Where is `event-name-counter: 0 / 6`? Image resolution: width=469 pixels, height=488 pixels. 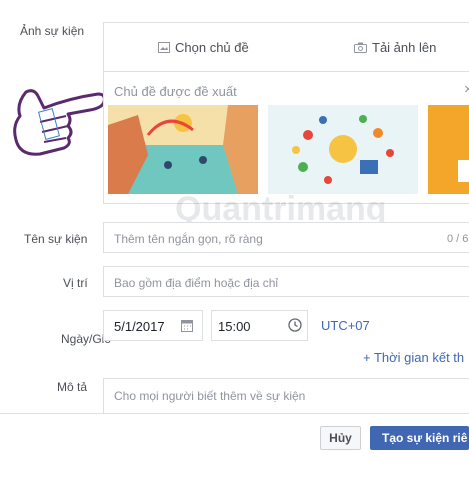
event-name-counter: 0 / 6 is located at coordinates (458, 239).